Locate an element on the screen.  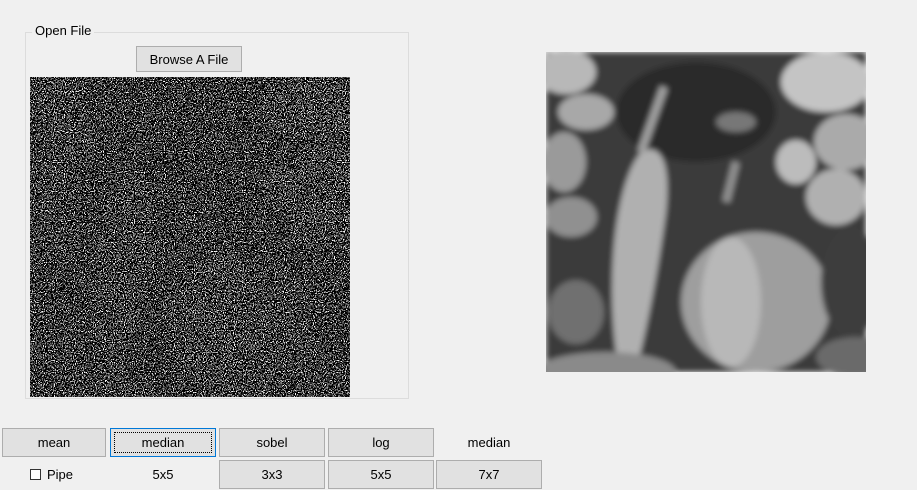
median-filter-button: median is located at coordinates (163, 442).